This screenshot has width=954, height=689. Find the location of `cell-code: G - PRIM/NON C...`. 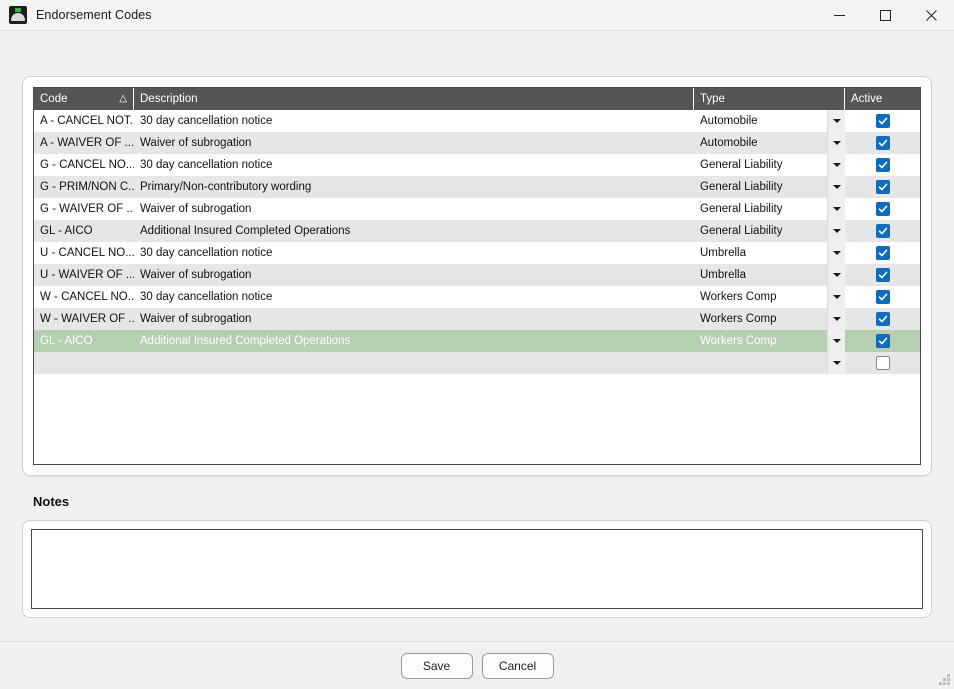

cell-code: G - PRIM/NON C... is located at coordinates (84, 187).